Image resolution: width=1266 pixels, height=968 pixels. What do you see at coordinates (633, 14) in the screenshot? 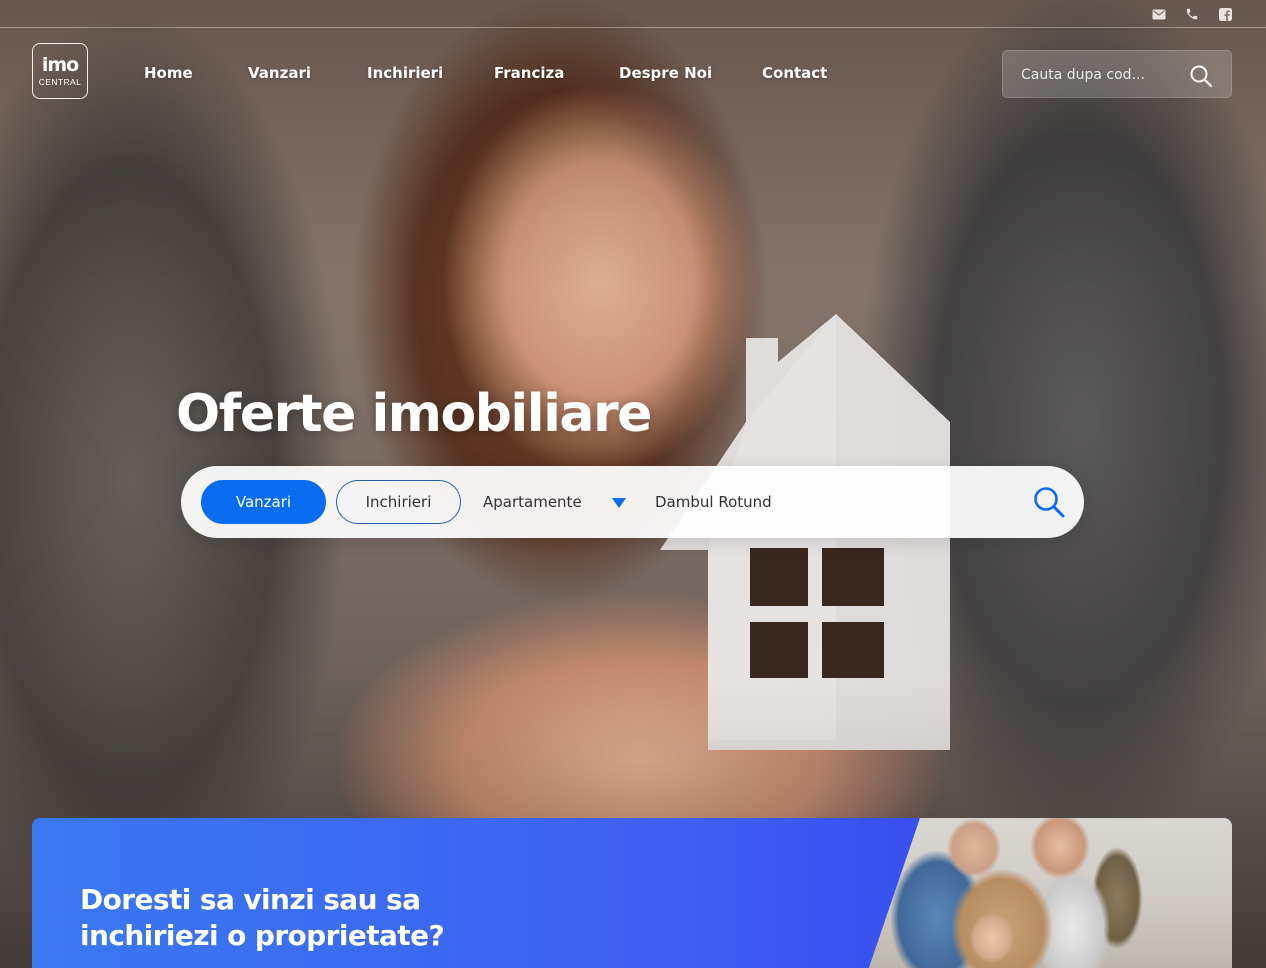
I see `top-utility-bar` at bounding box center [633, 14].